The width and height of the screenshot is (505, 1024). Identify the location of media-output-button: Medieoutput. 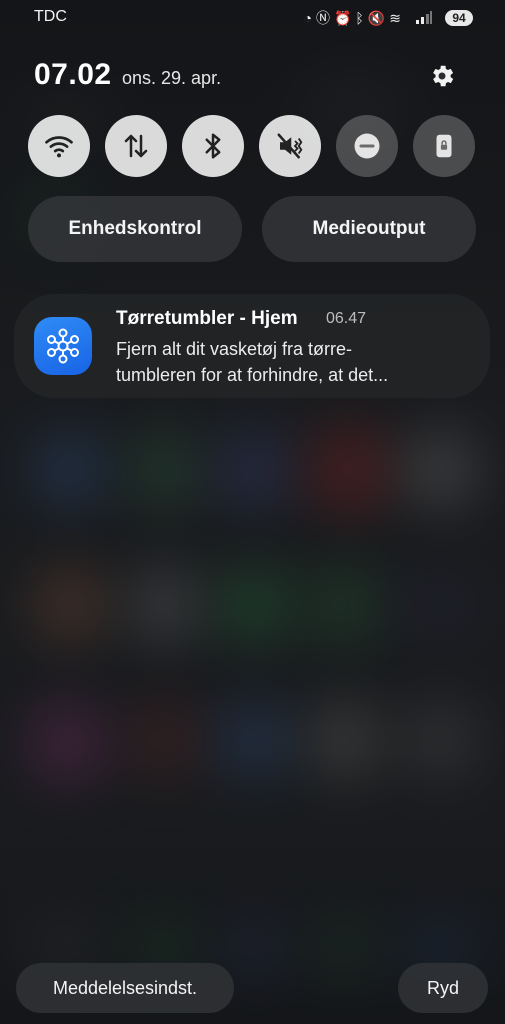
(369, 229).